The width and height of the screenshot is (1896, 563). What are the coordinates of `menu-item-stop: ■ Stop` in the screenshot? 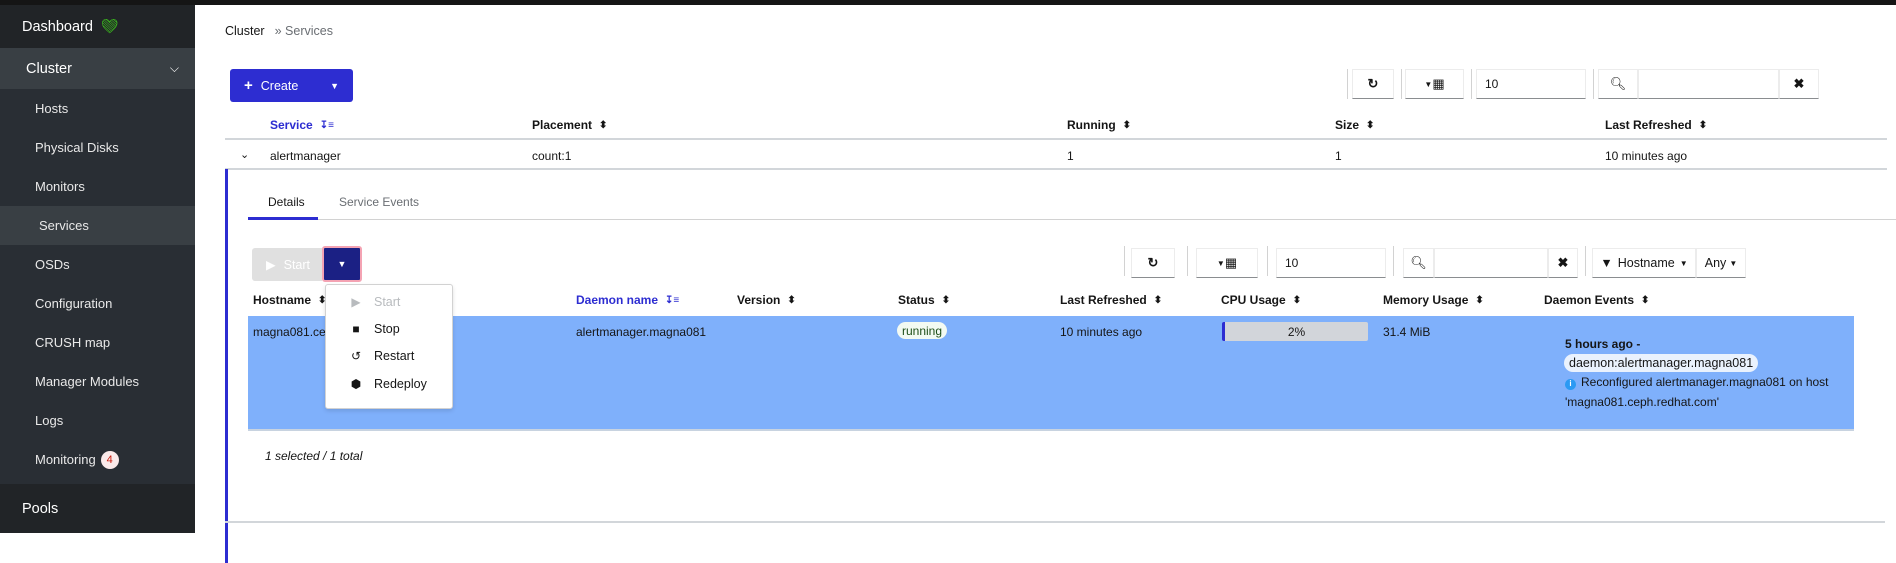 It's located at (389, 329).